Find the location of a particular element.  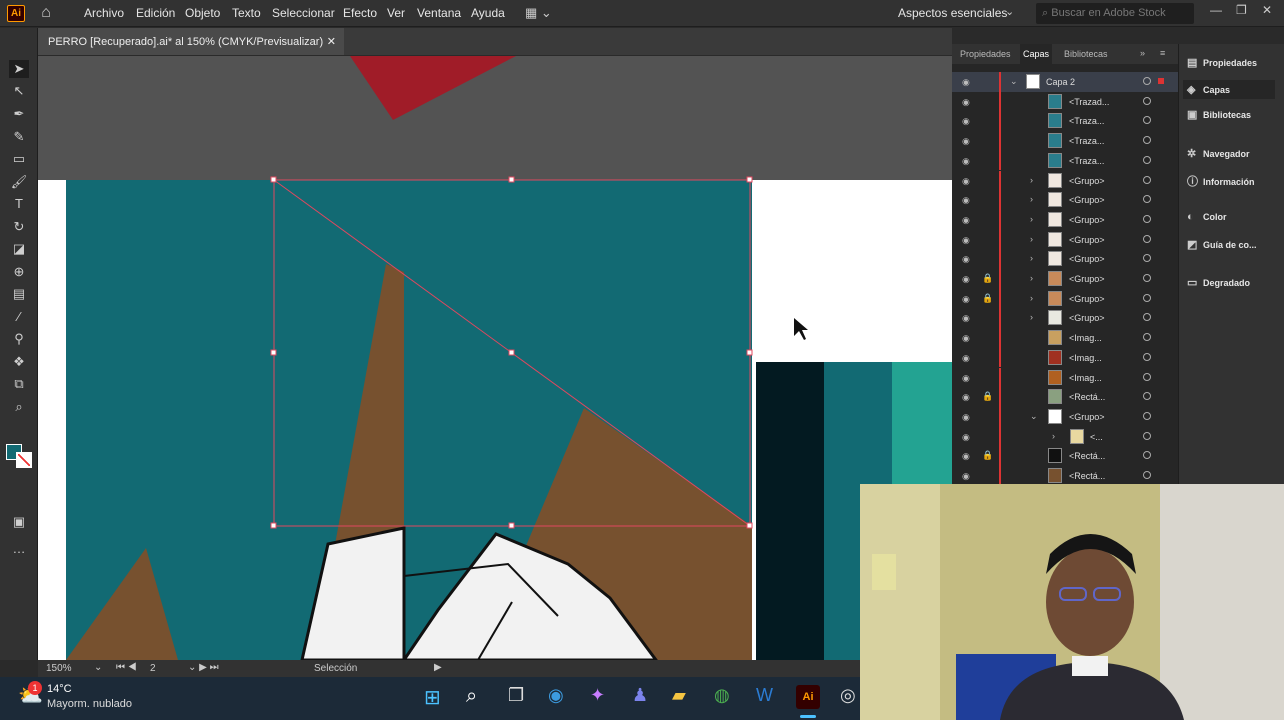

tab-propiedades: Propiedades is located at coordinates (985, 54).